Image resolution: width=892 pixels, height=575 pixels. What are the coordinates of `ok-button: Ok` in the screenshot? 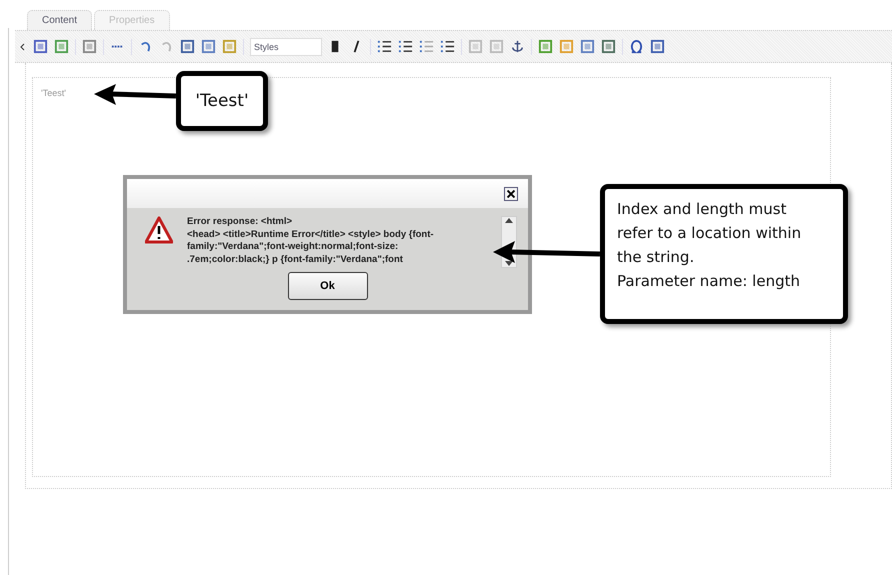 It's located at (328, 286).